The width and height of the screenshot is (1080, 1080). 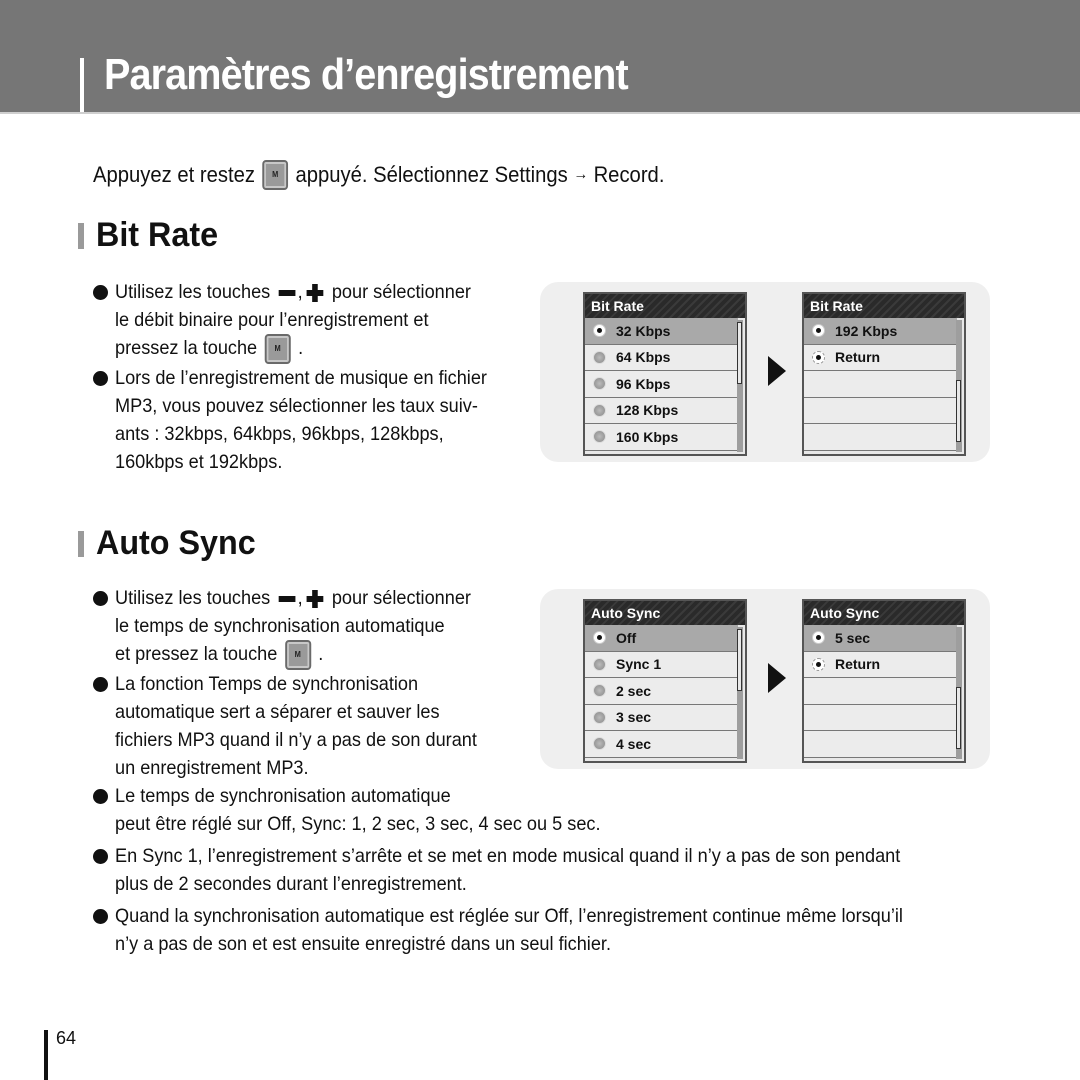 I want to click on menu-item-label: Sync 1, so click(x=639, y=664).